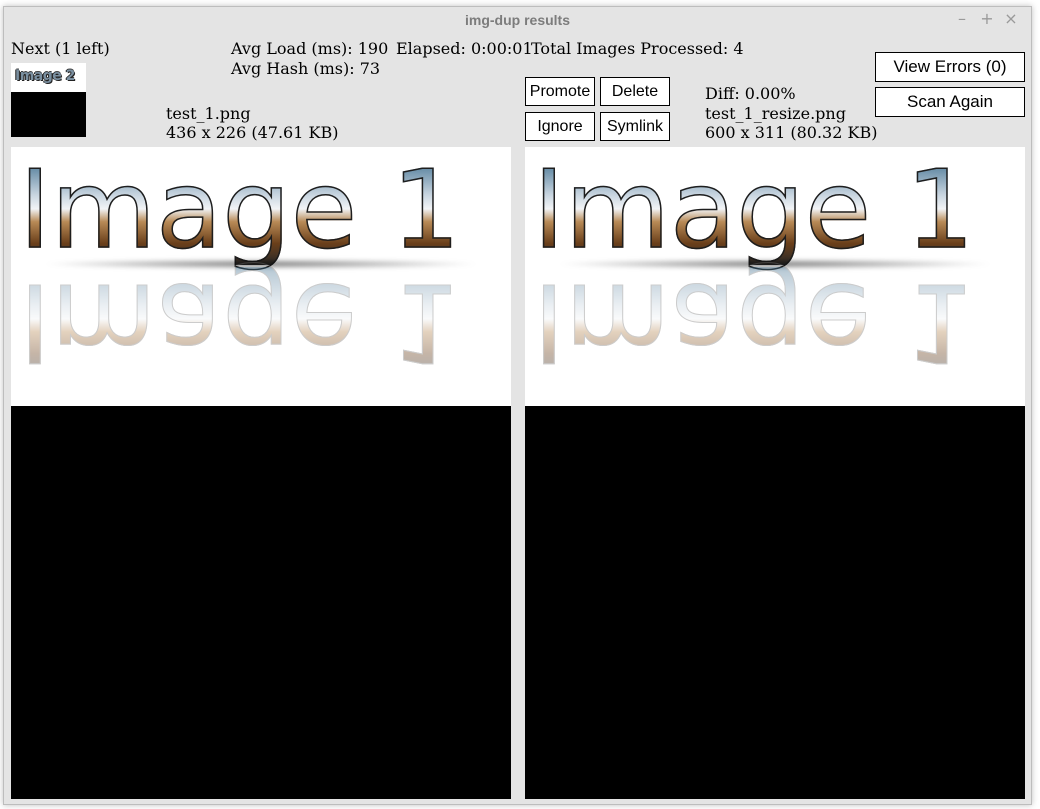 The width and height of the screenshot is (1040, 809). Describe the element at coordinates (208, 113) in the screenshot. I see `left-filename: test_1.png` at that location.